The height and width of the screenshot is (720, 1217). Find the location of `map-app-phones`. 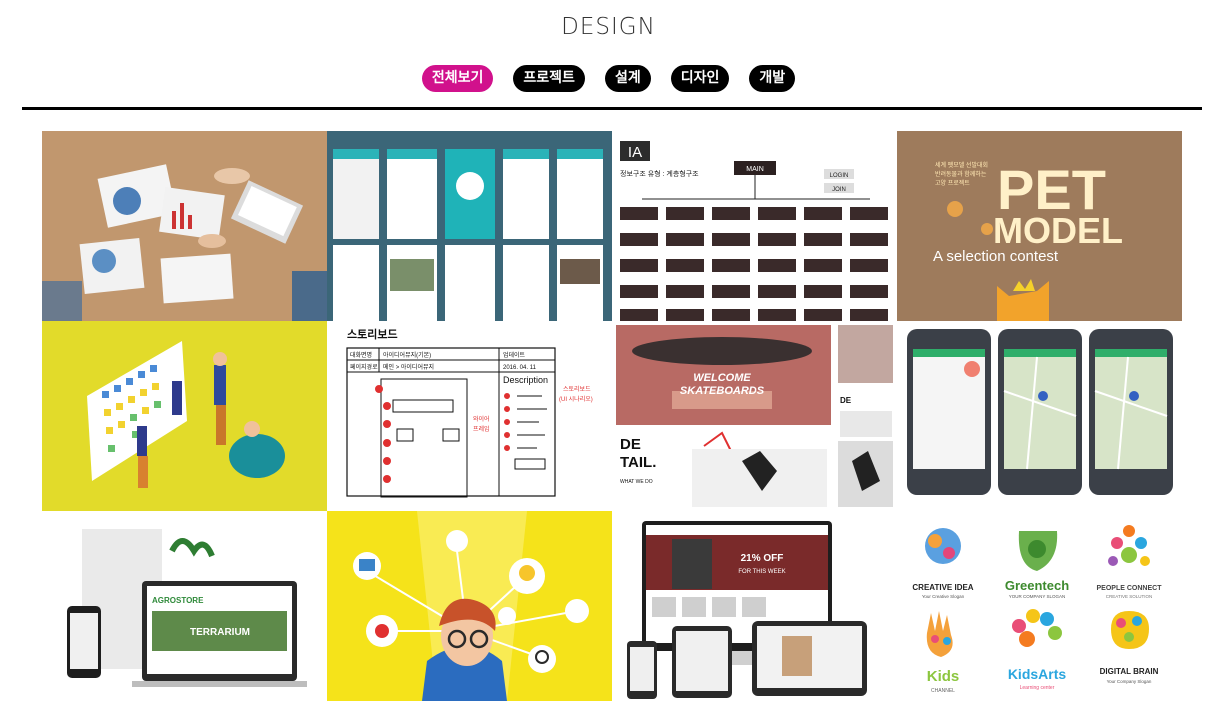

map-app-phones is located at coordinates (1039, 416).